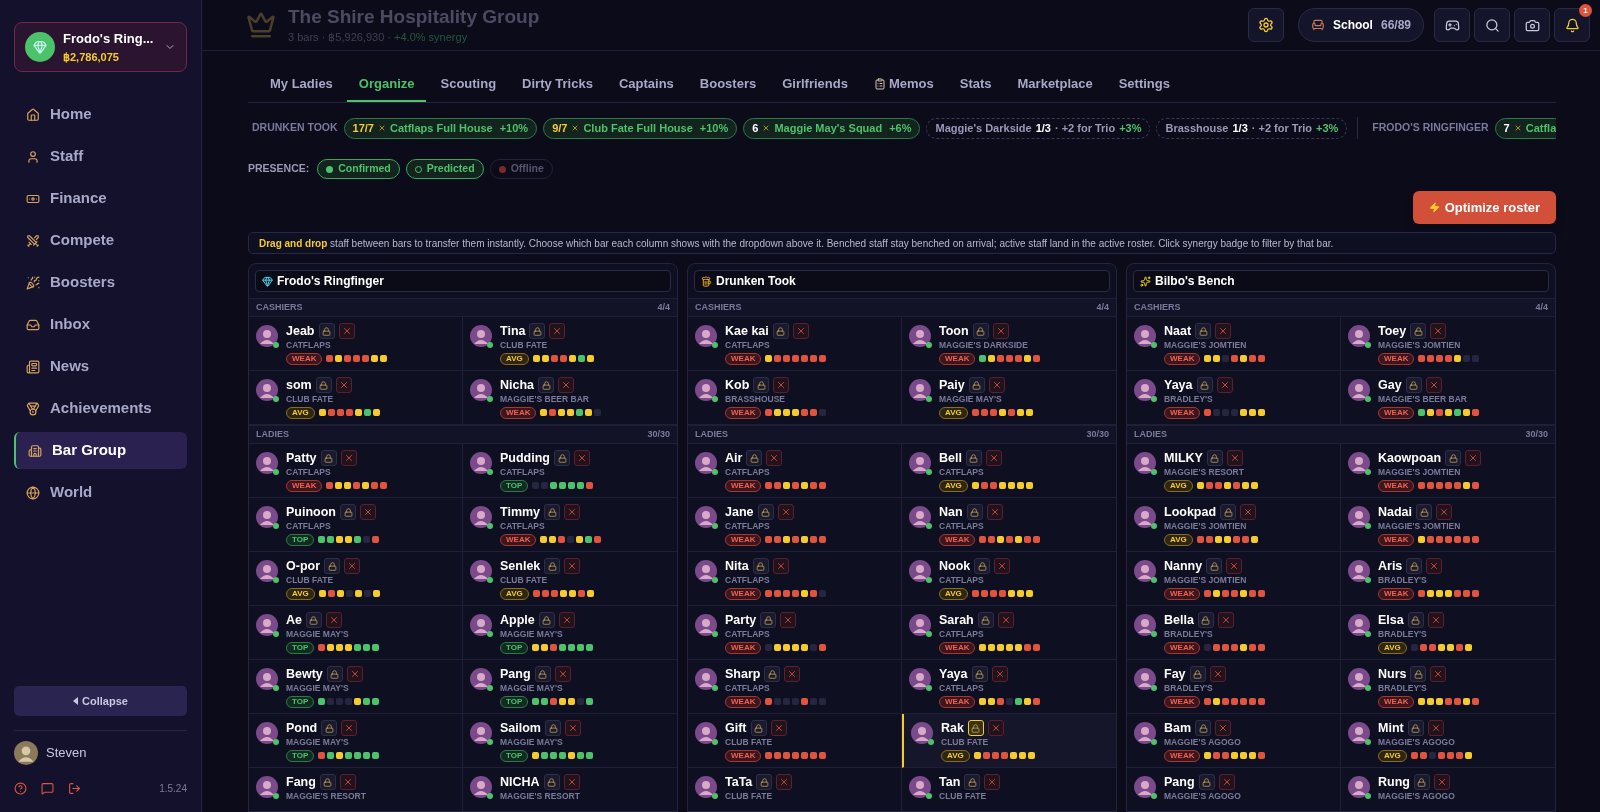 This screenshot has height=812, width=1600. Describe the element at coordinates (795, 579) in the screenshot. I see `staff-card: Nita CATFLAPS WEAK` at that location.